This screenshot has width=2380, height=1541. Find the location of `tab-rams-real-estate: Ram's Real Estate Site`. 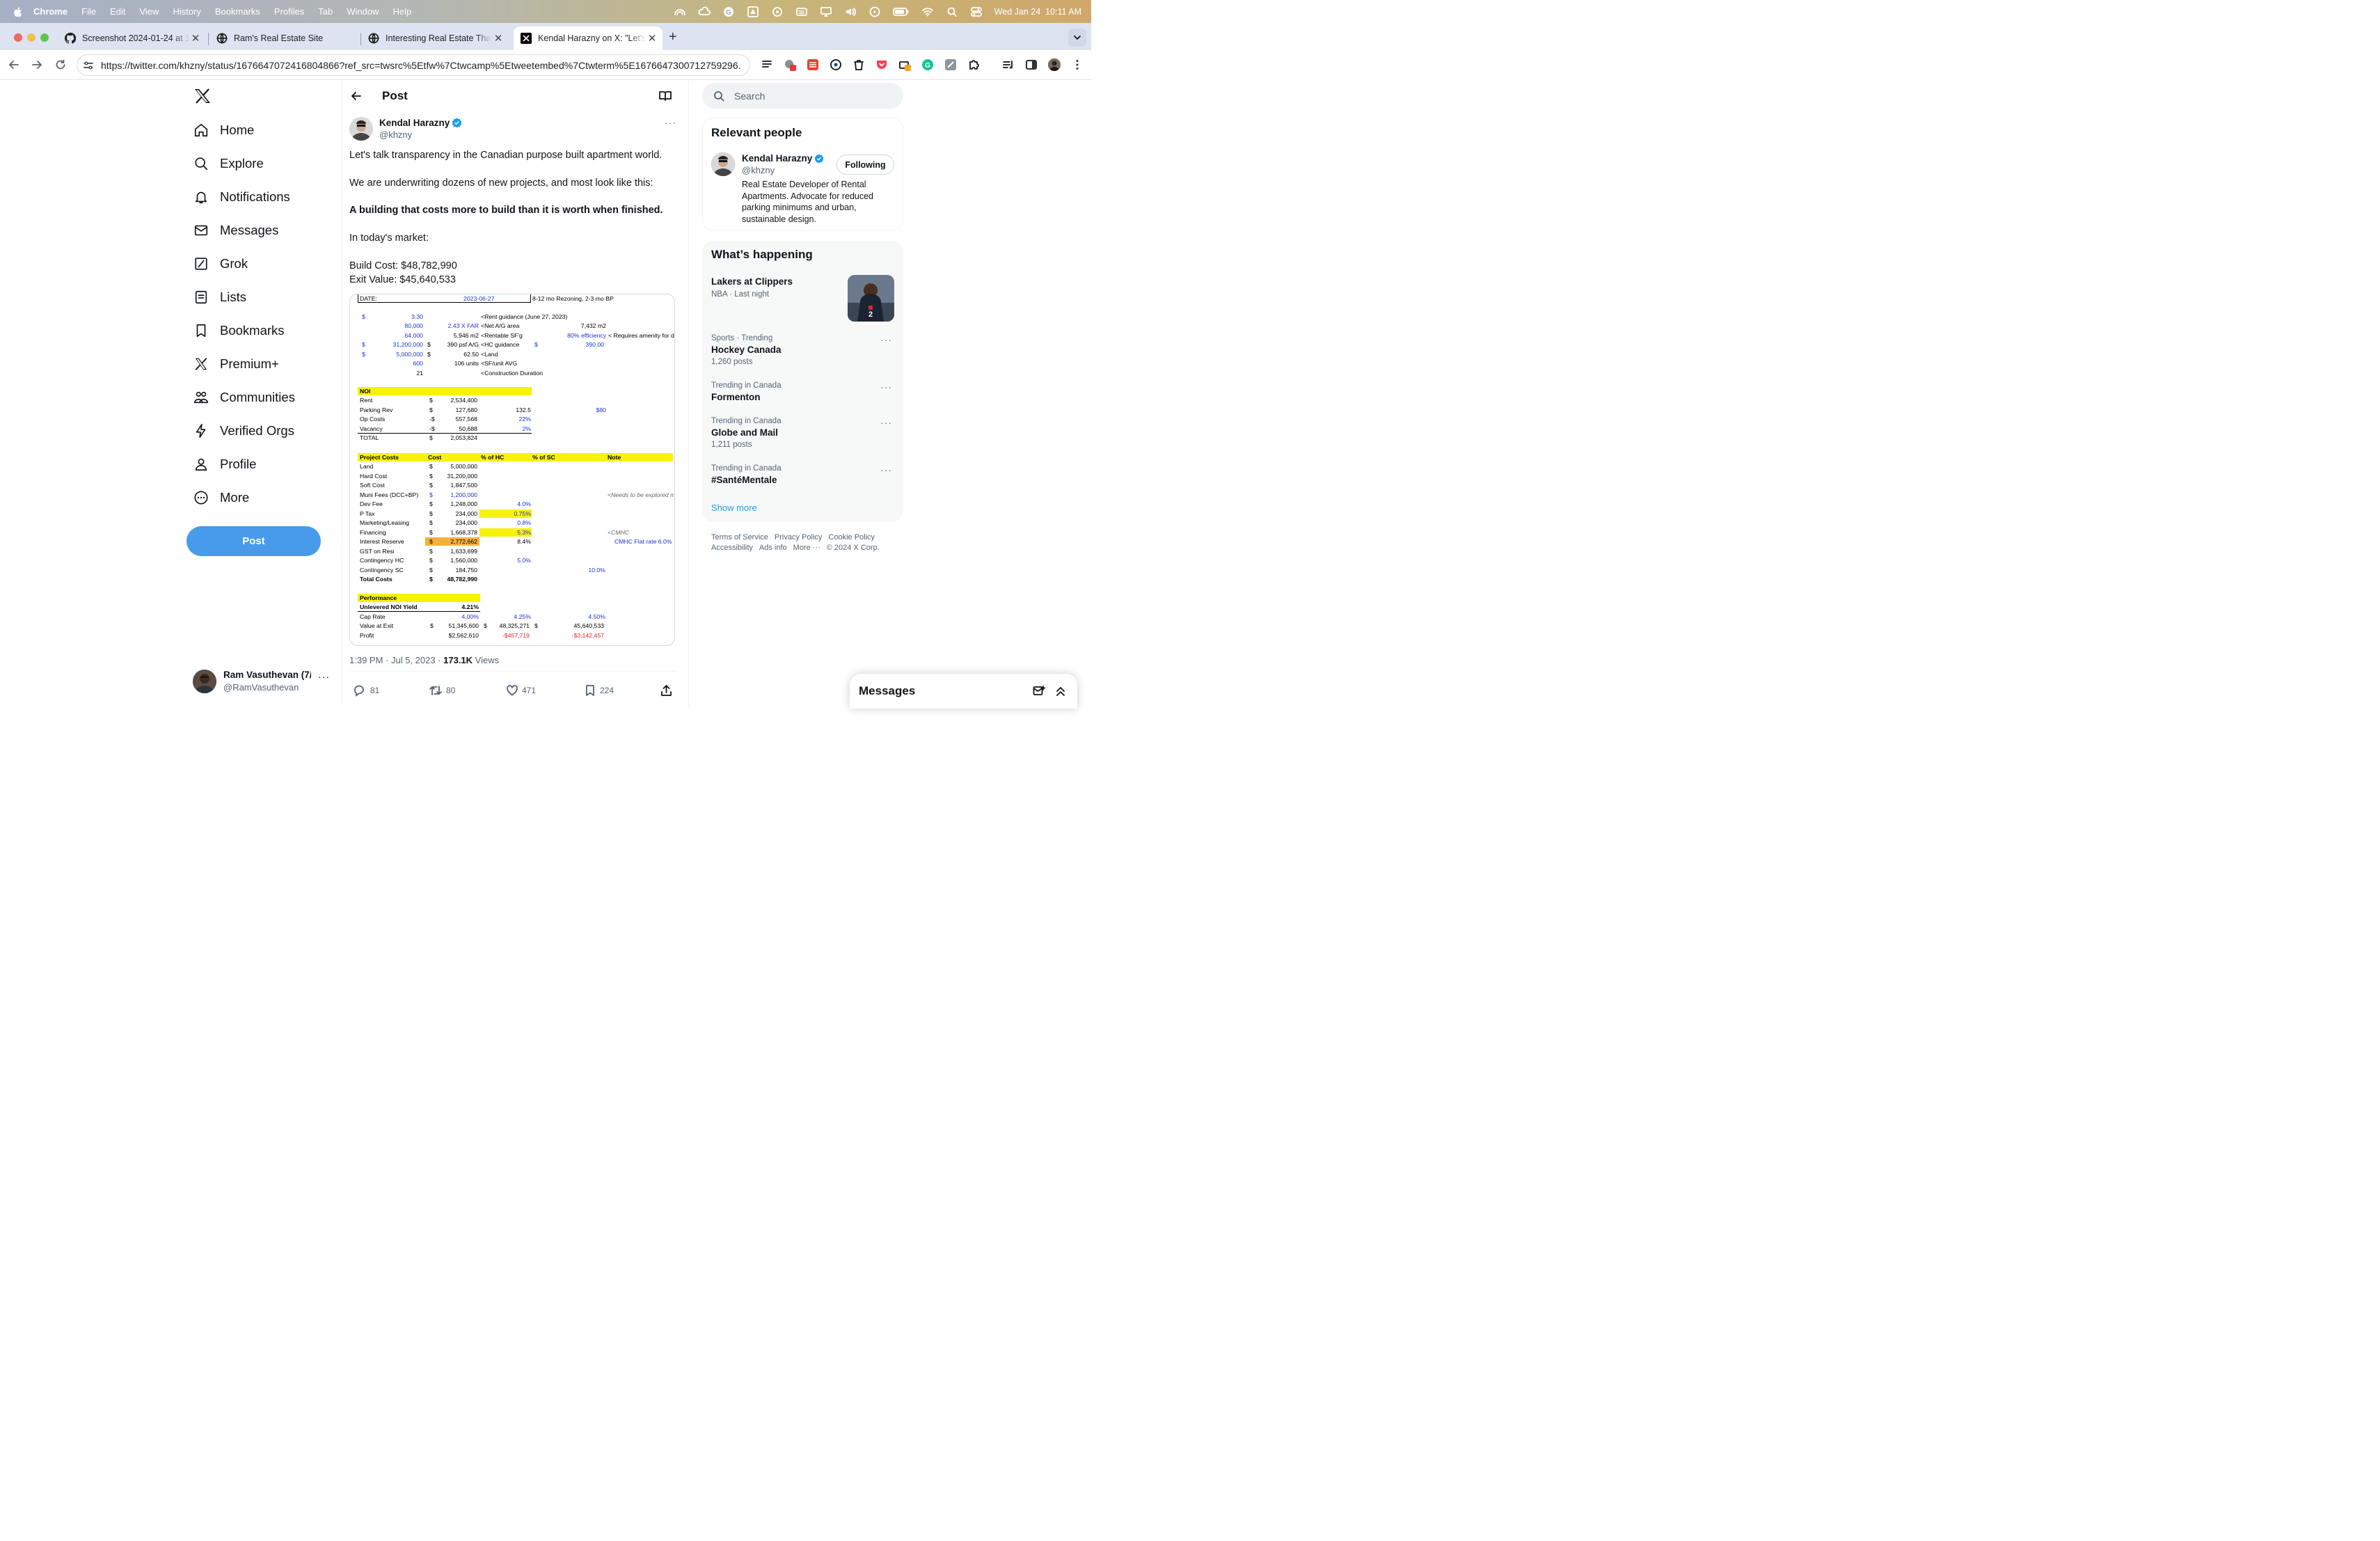

tab-rams-real-estate: Ram's Real Estate Site is located at coordinates (284, 38).